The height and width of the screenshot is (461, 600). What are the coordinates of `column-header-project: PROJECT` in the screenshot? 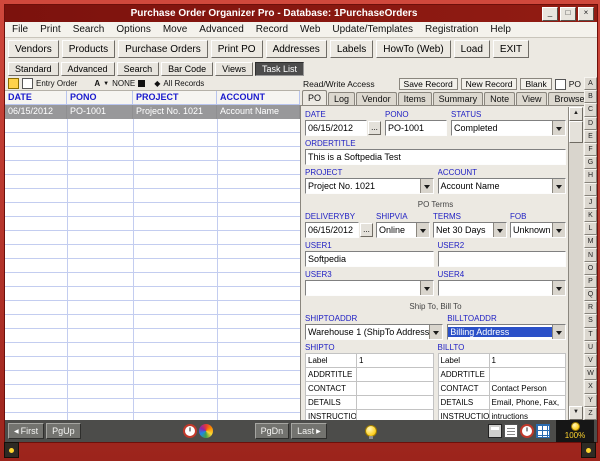 It's located at (175, 97).